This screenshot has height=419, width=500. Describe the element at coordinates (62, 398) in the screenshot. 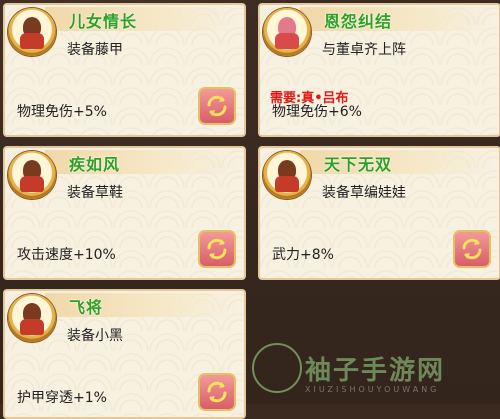

I see `bond-effect: 护甲穿透+1%` at that location.